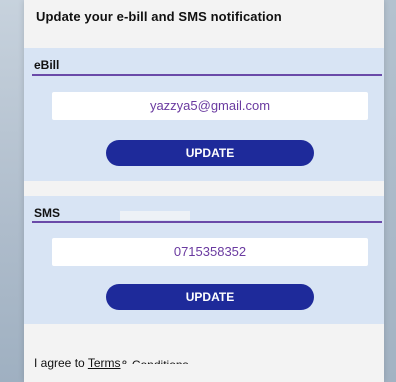  What do you see at coordinates (207, 75) in the screenshot?
I see `ebill-divider` at bounding box center [207, 75].